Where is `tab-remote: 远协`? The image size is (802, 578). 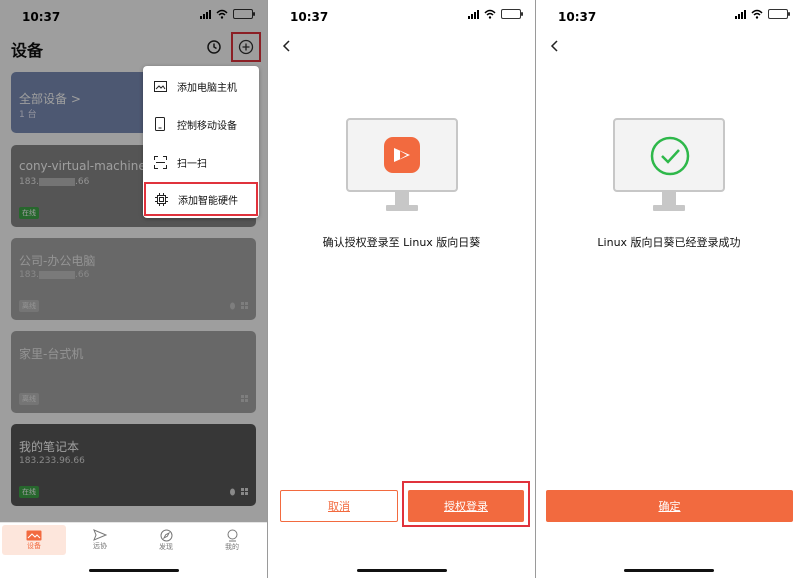 tab-remote: 远协 is located at coordinates (100, 540).